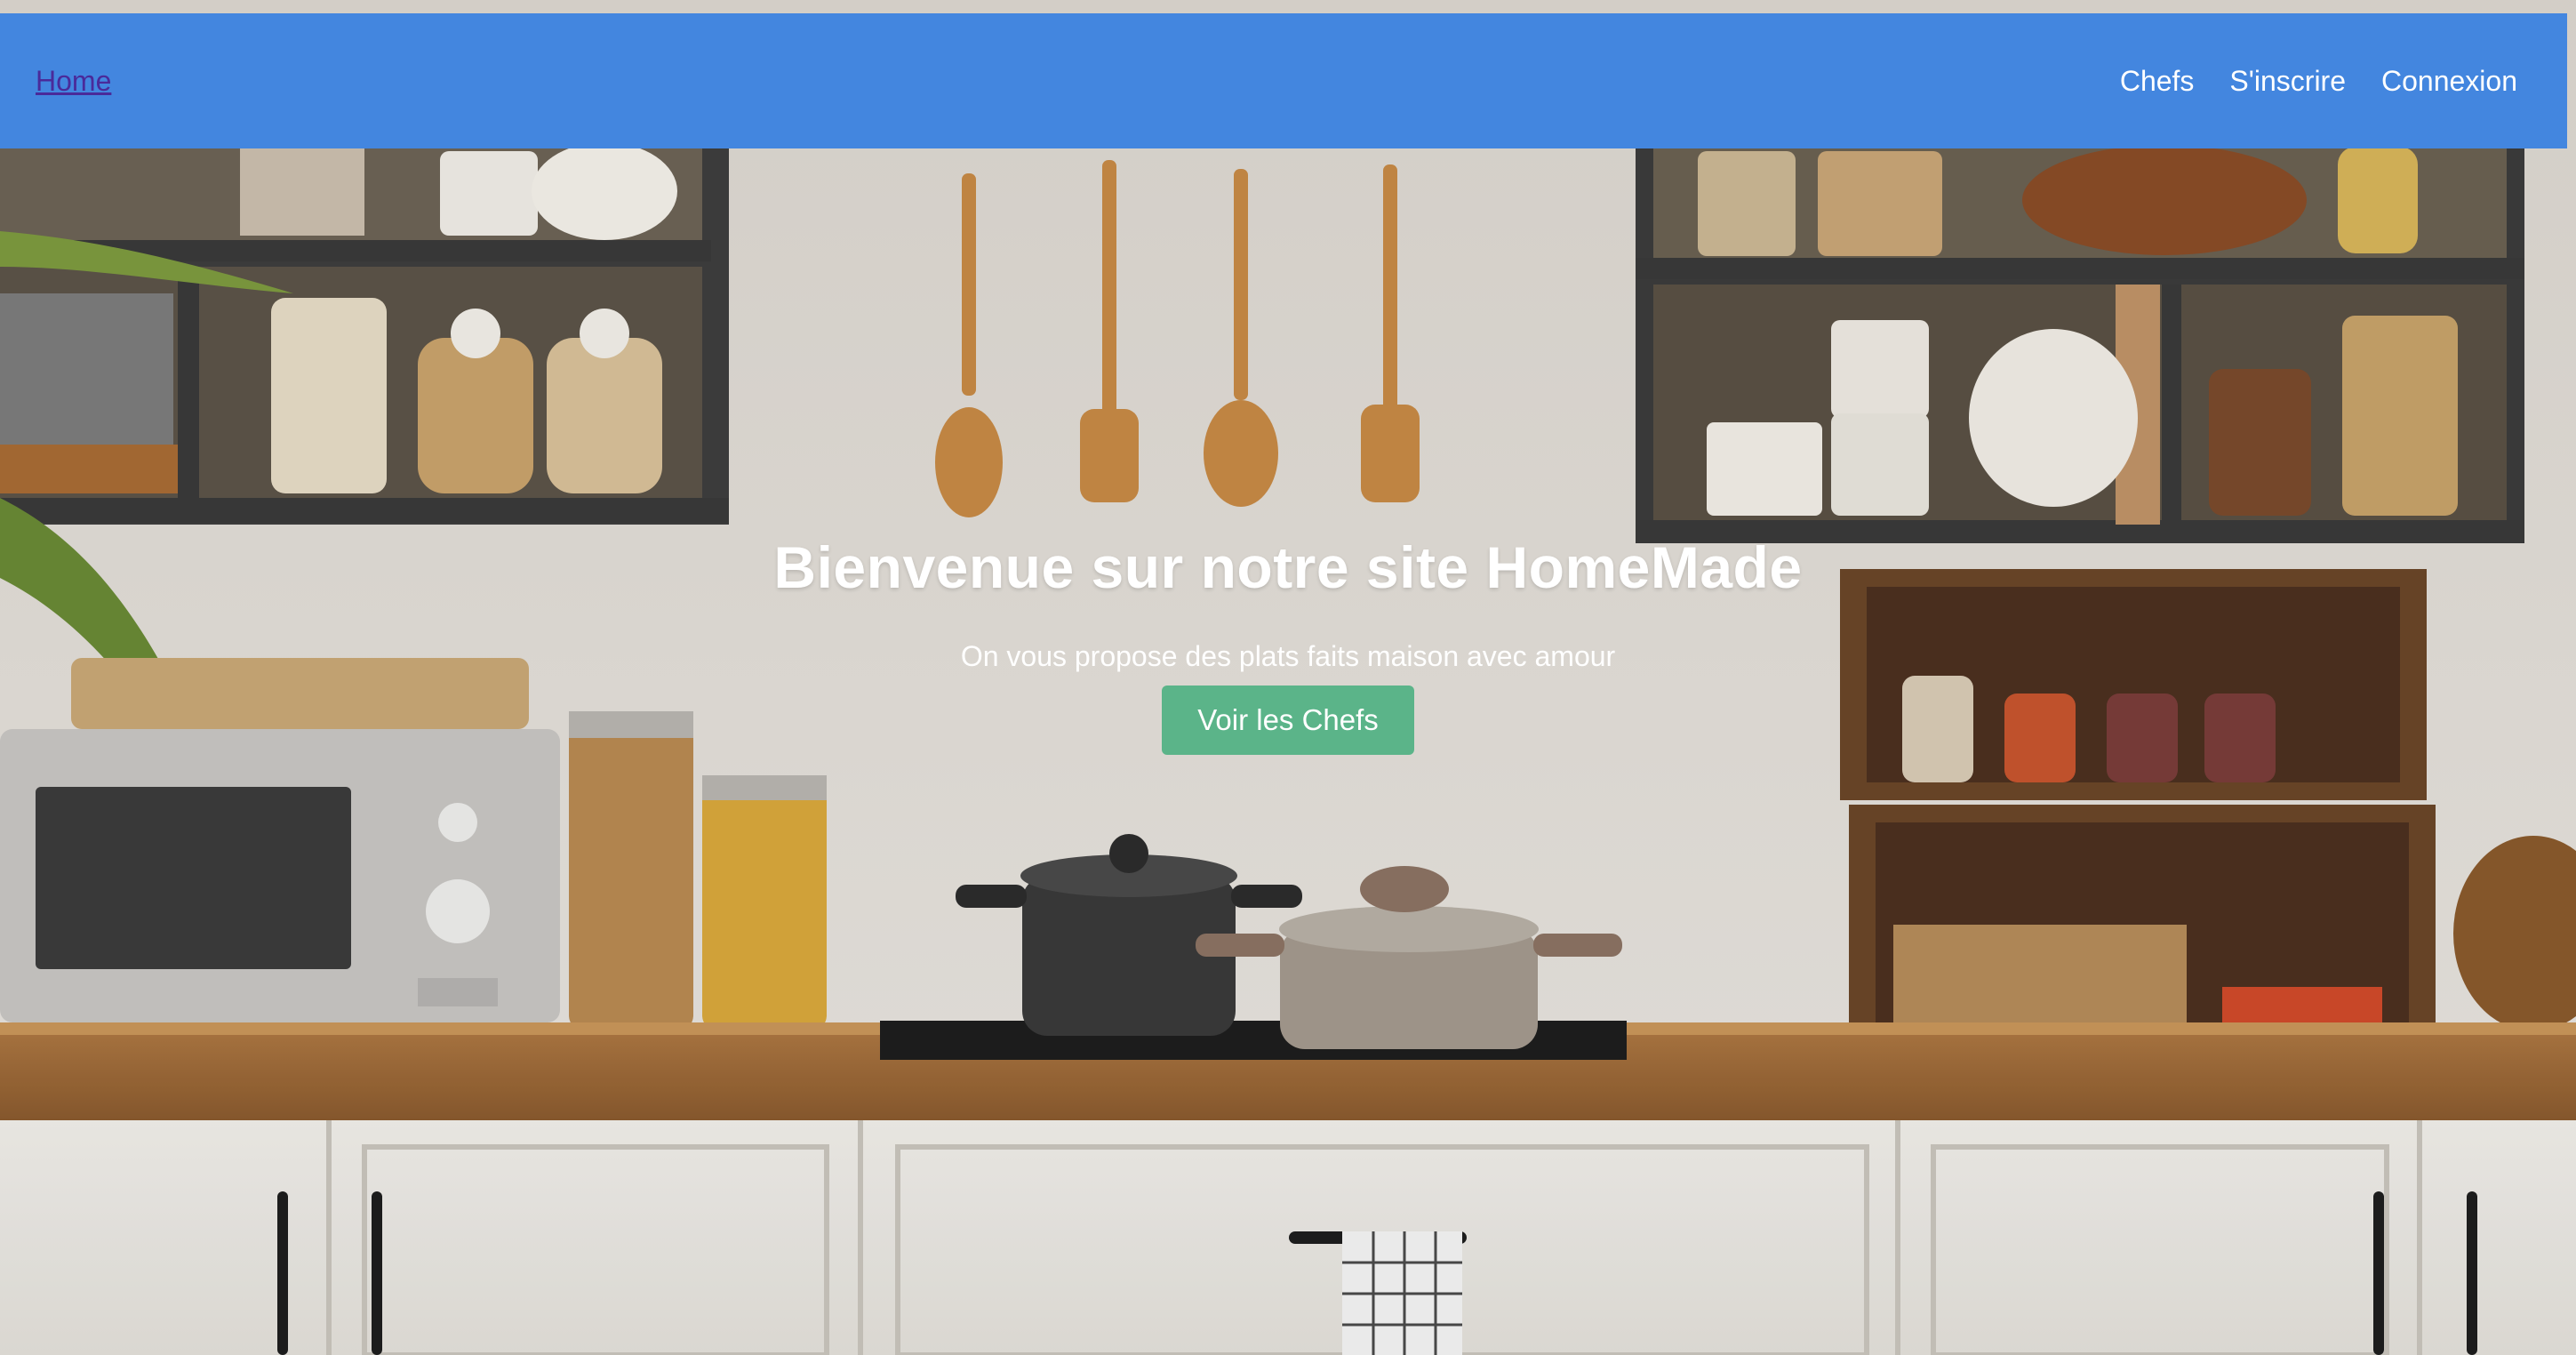 This screenshot has width=2576, height=1355. I want to click on navbar: Home Chefs S'inscrire Connexion, so click(1283, 81).